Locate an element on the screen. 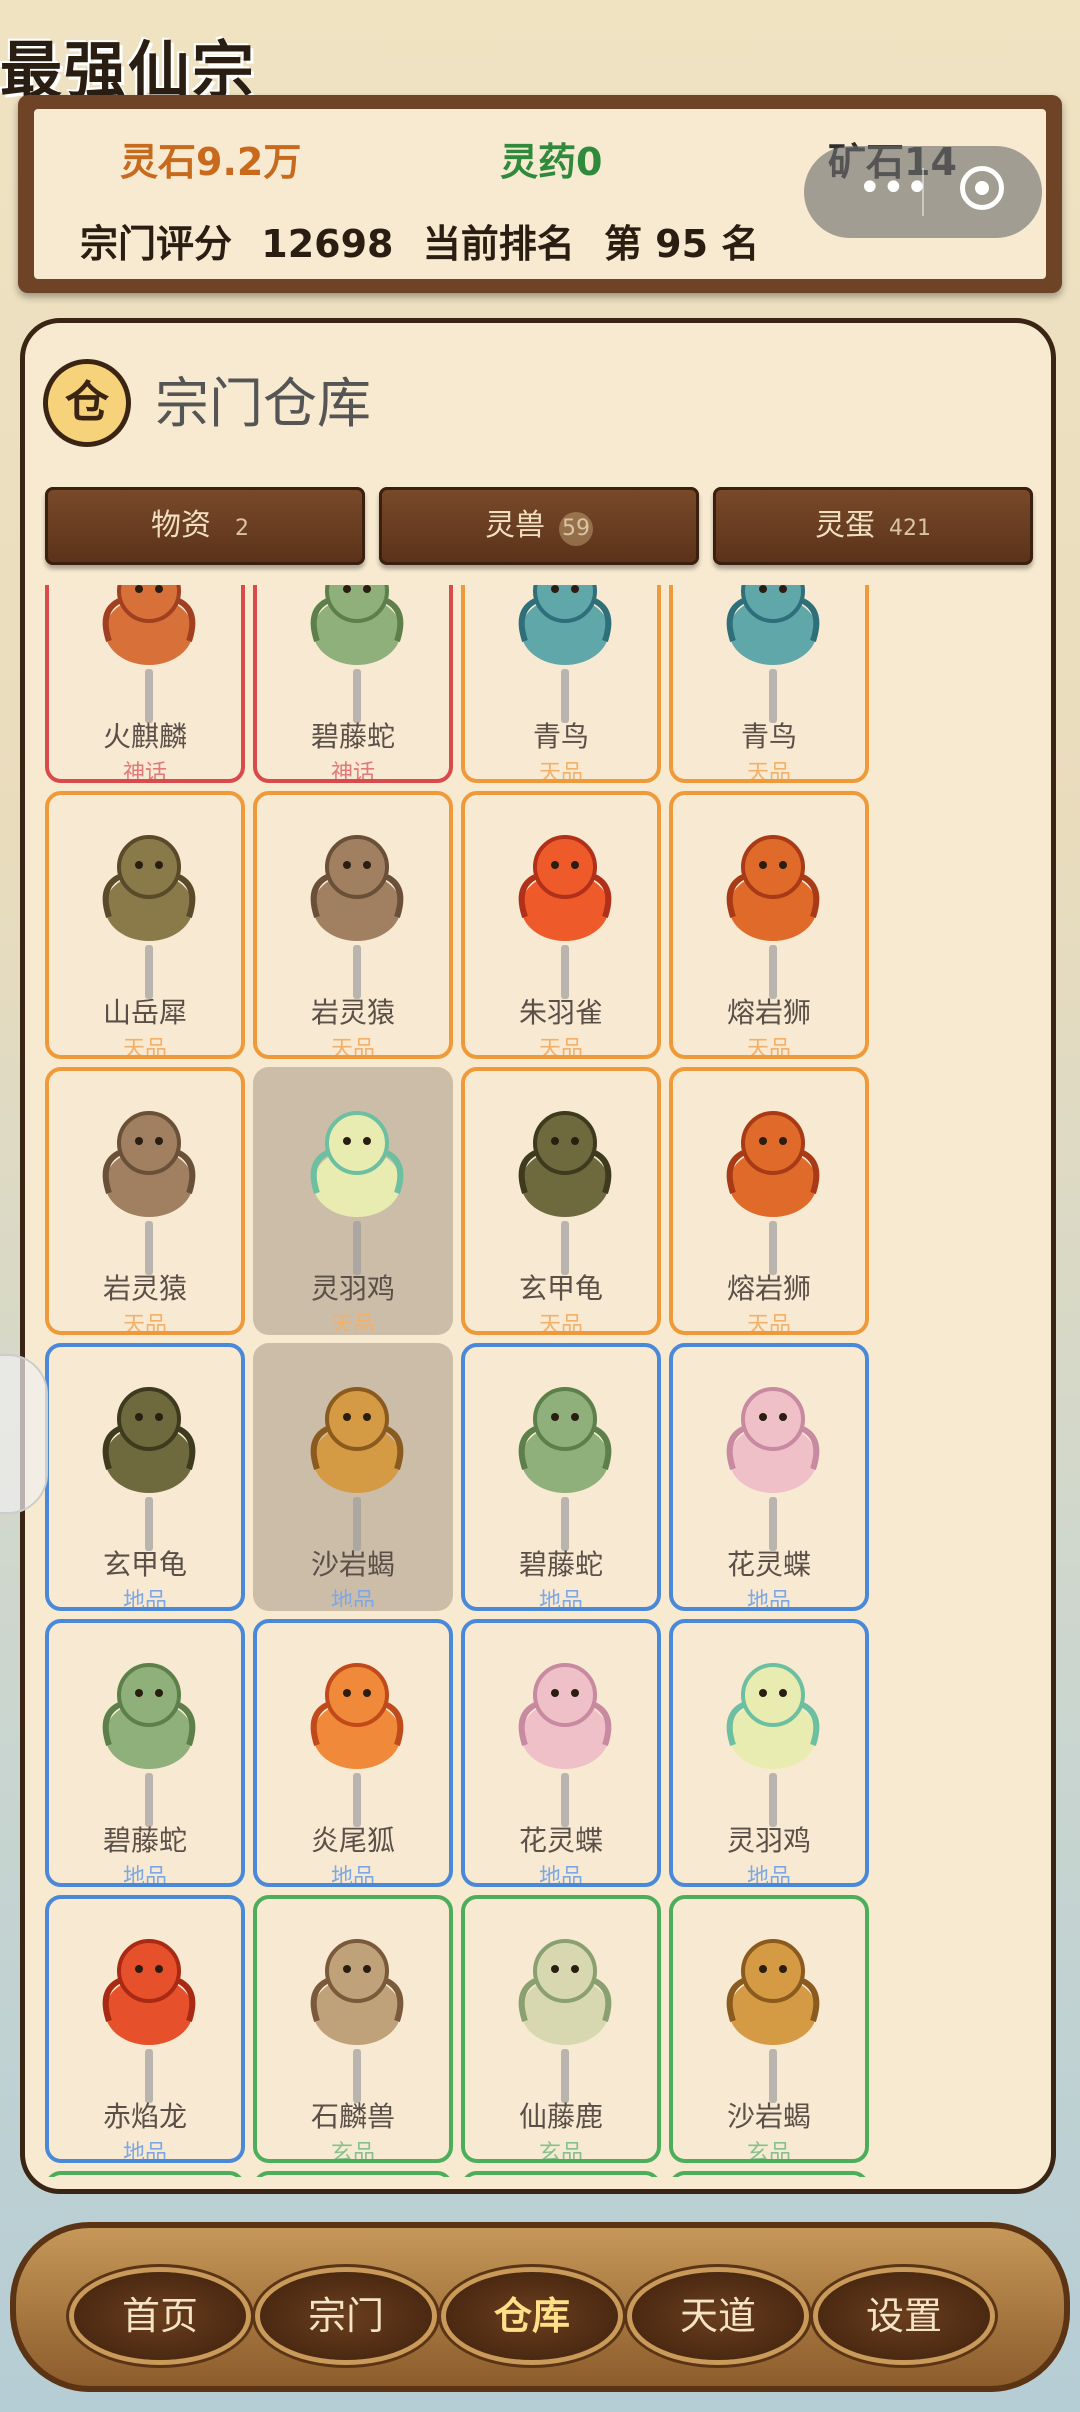 Image resolution: width=1080 pixels, height=2412 pixels. side-drawer-handle is located at coordinates (24, 1434).